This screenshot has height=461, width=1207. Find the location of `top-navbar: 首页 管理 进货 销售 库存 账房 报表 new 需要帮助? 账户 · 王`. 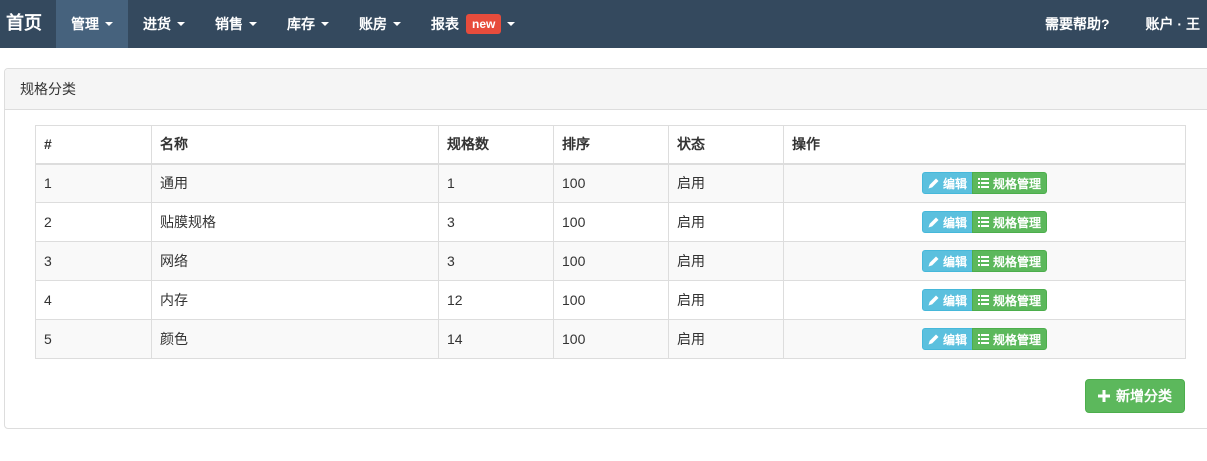

top-navbar: 首页 管理 进货 销售 库存 账房 报表 new 需要帮助? 账户 · 王 is located at coordinates (603, 24).